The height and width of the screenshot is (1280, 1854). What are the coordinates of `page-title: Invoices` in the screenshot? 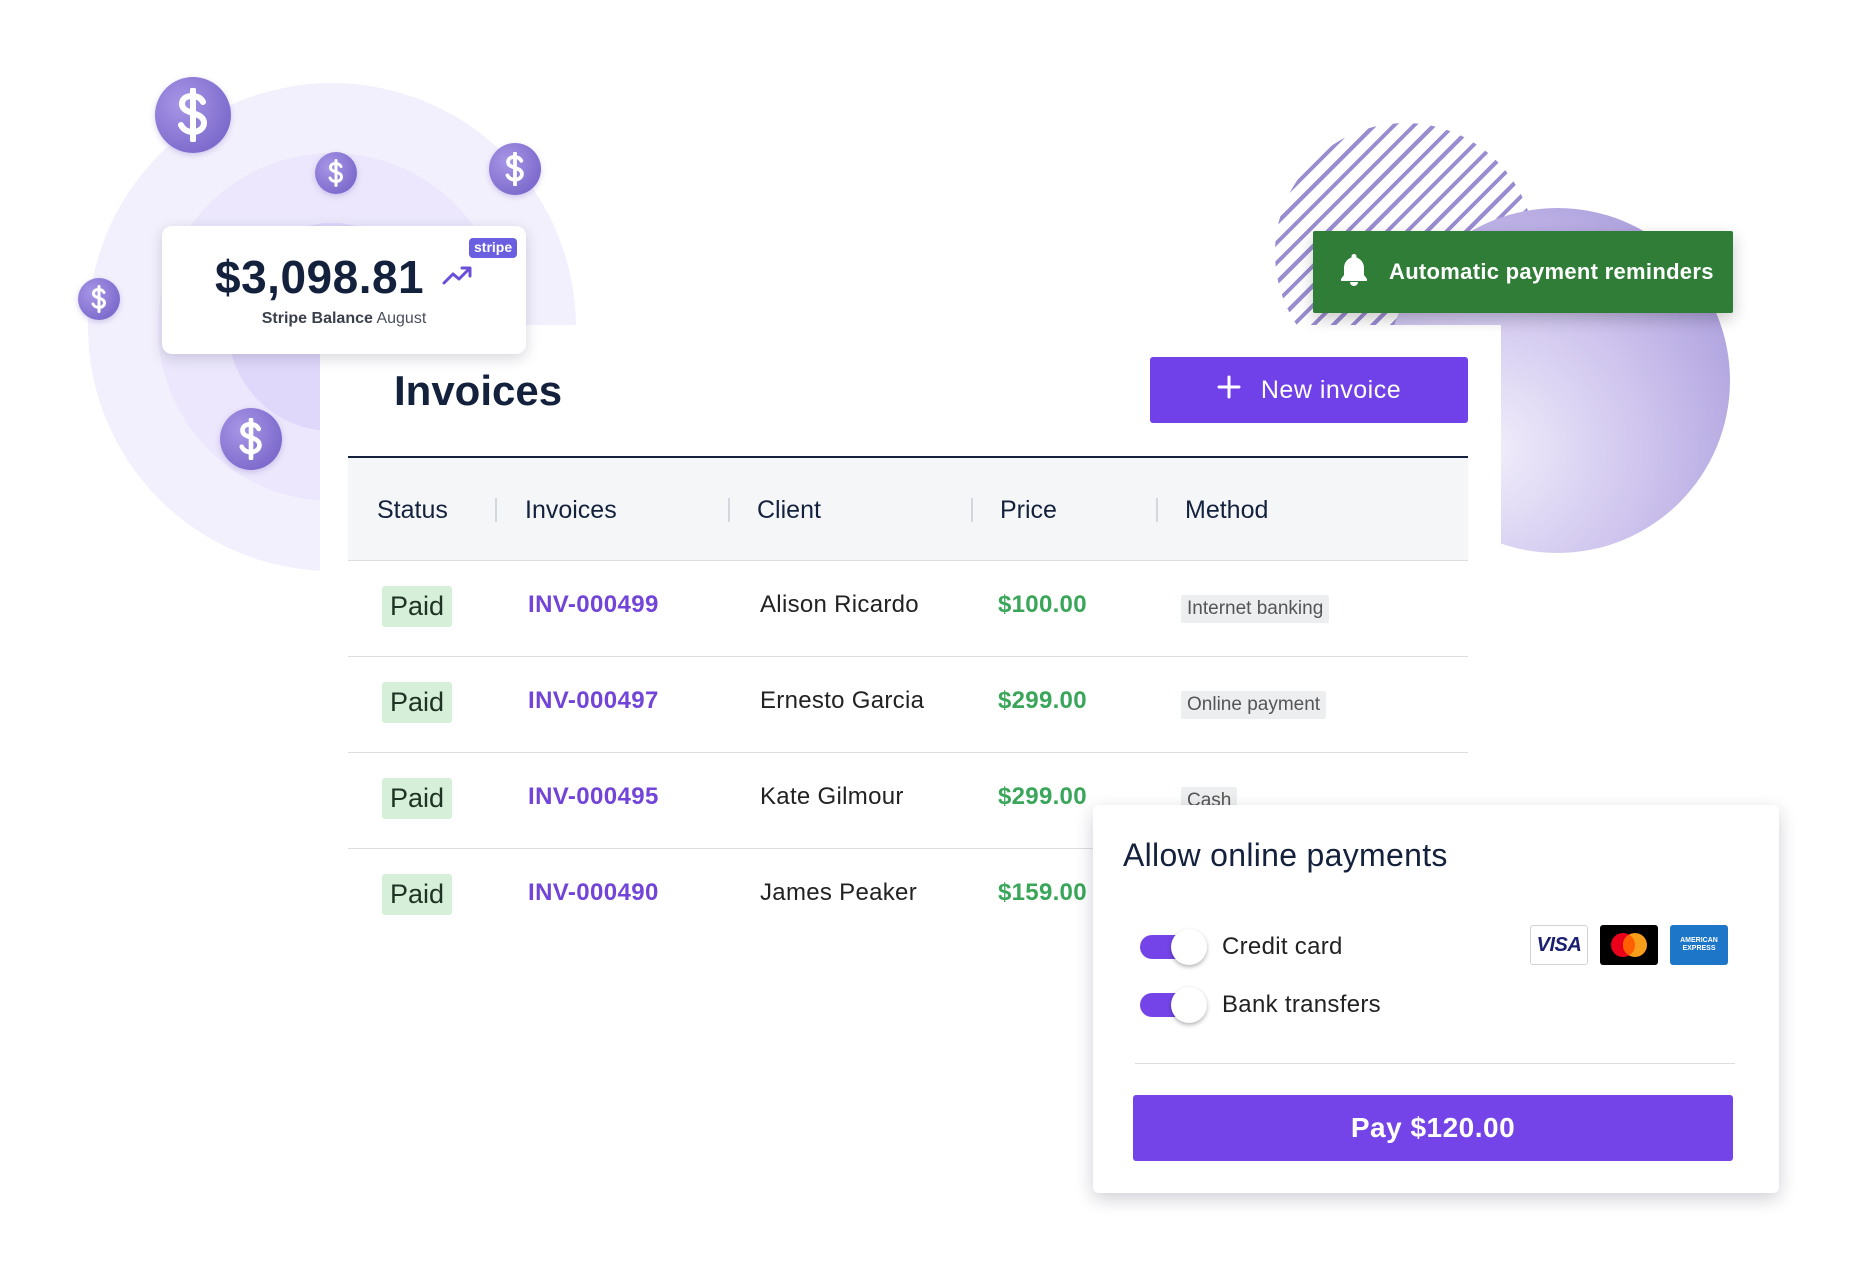 It's located at (478, 390).